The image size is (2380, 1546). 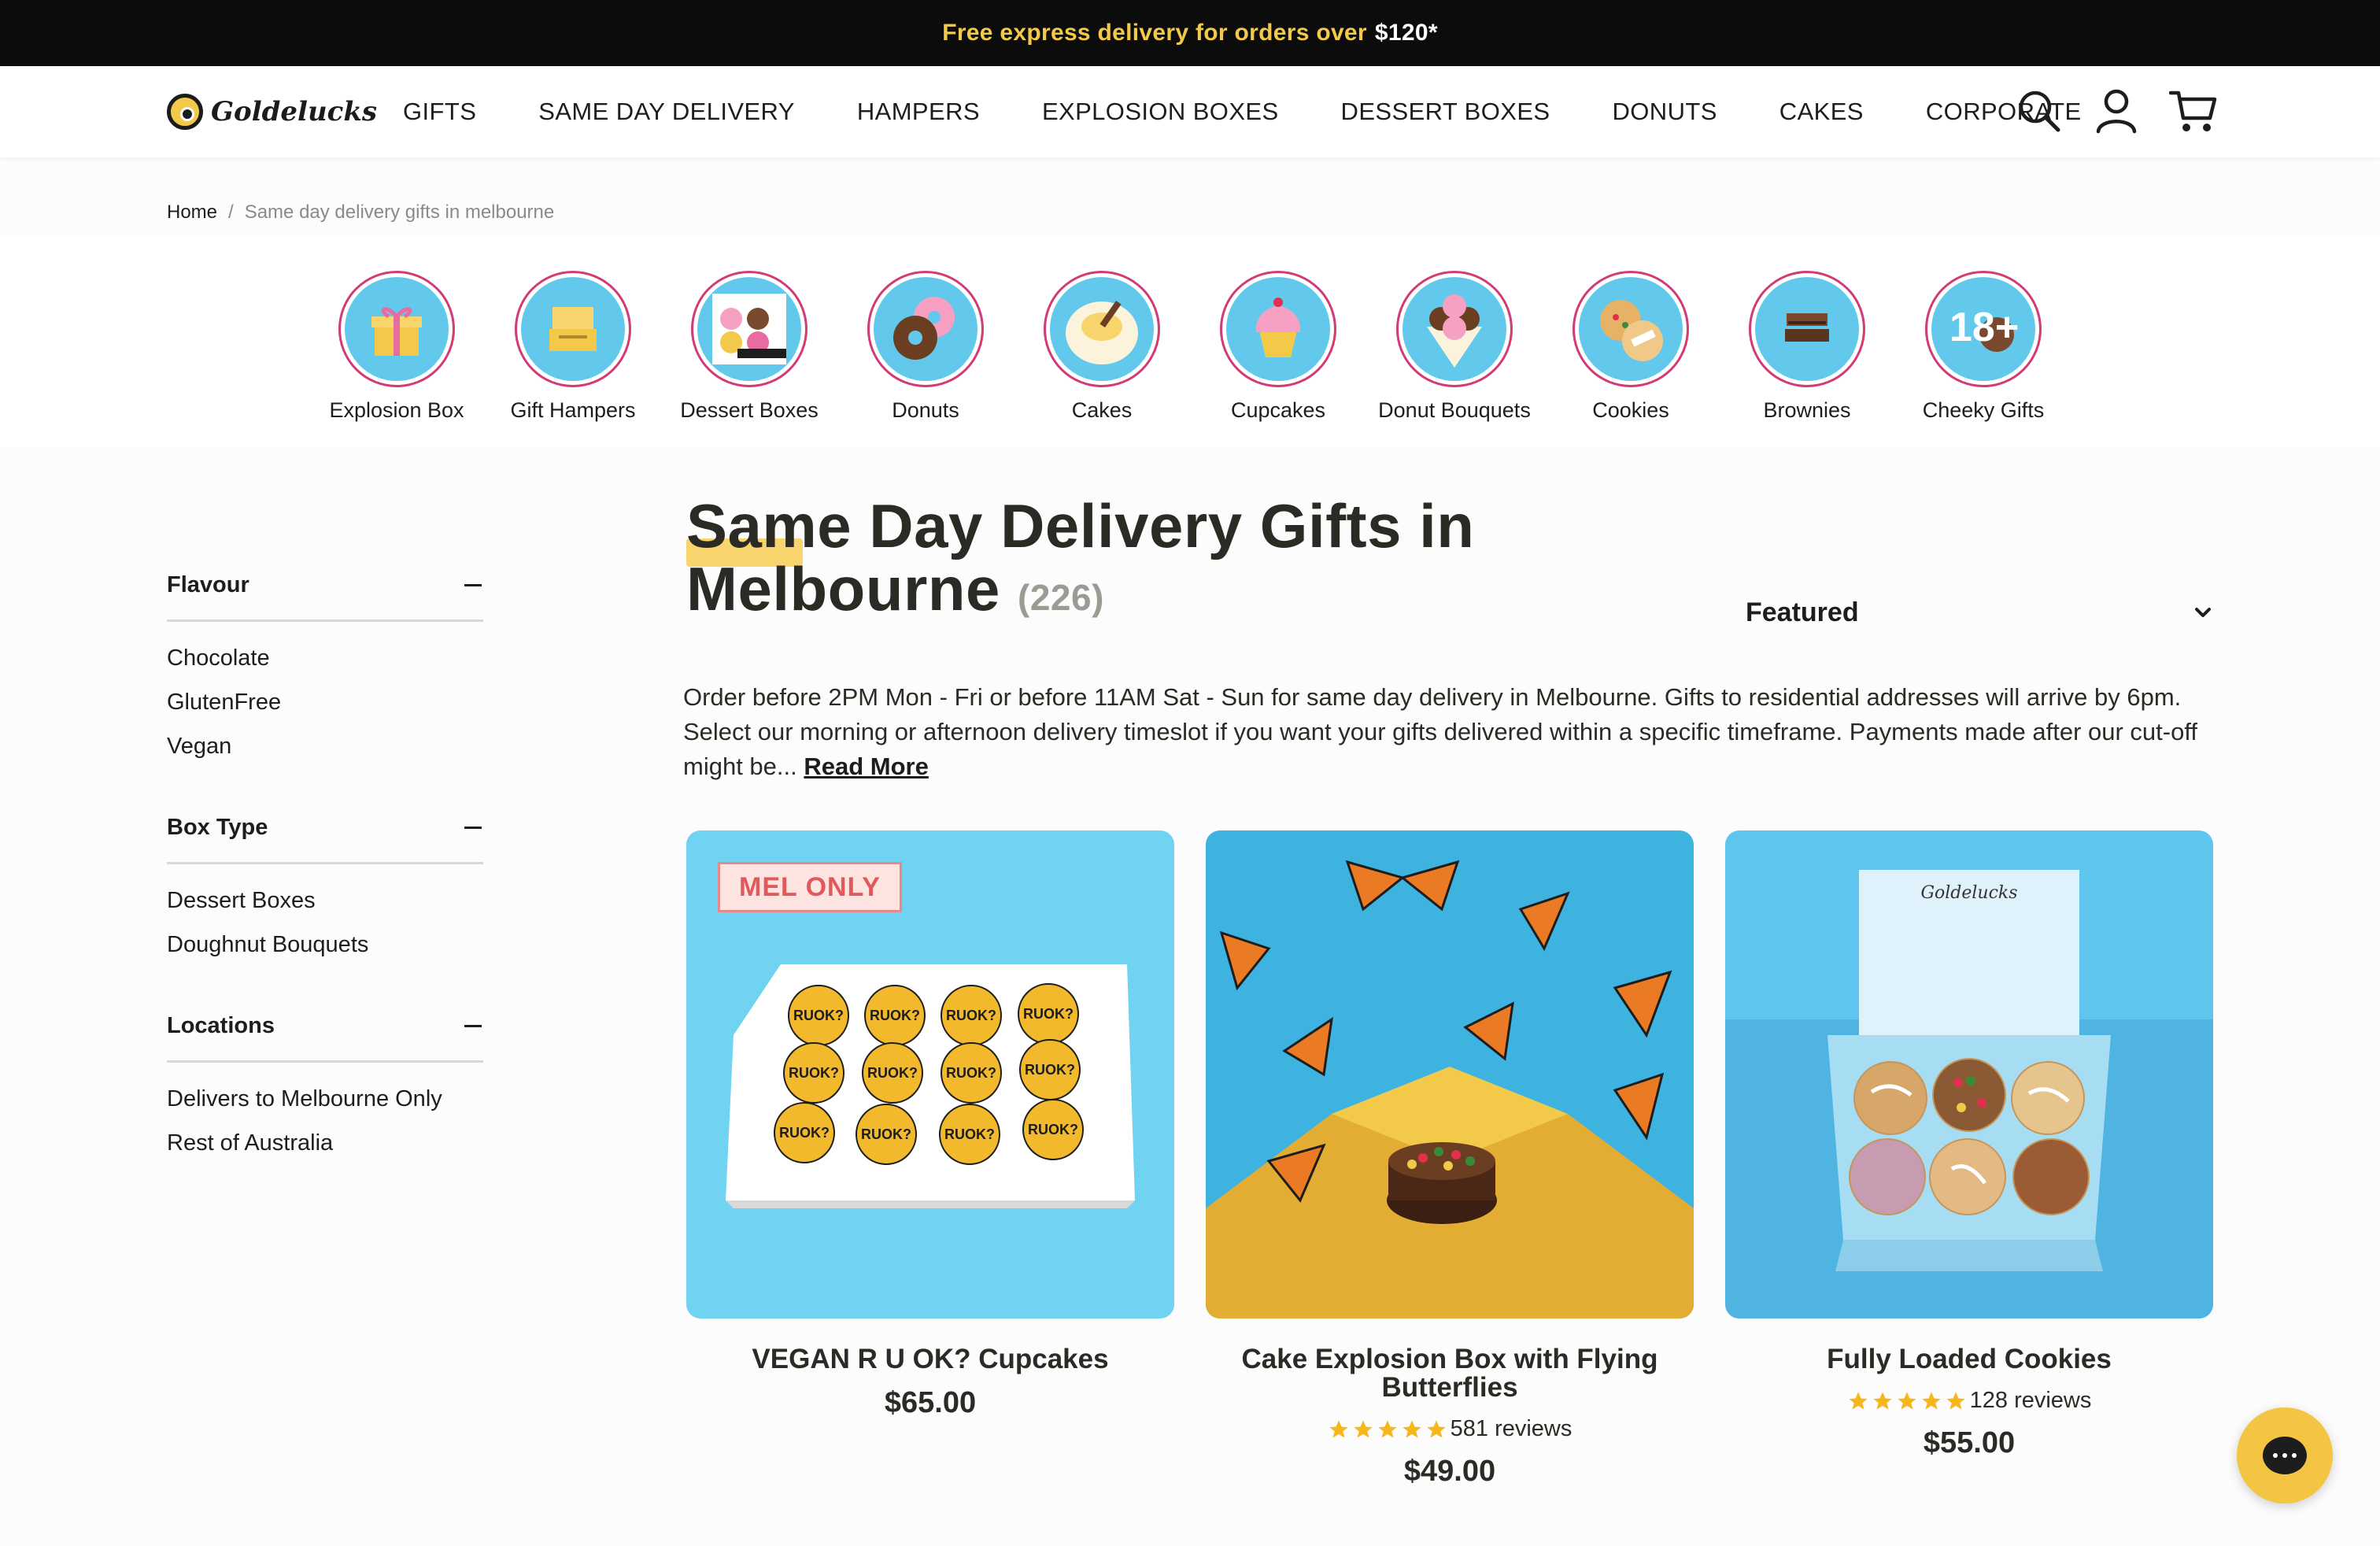 I want to click on filter-group-title: Flavour, so click(x=208, y=584).